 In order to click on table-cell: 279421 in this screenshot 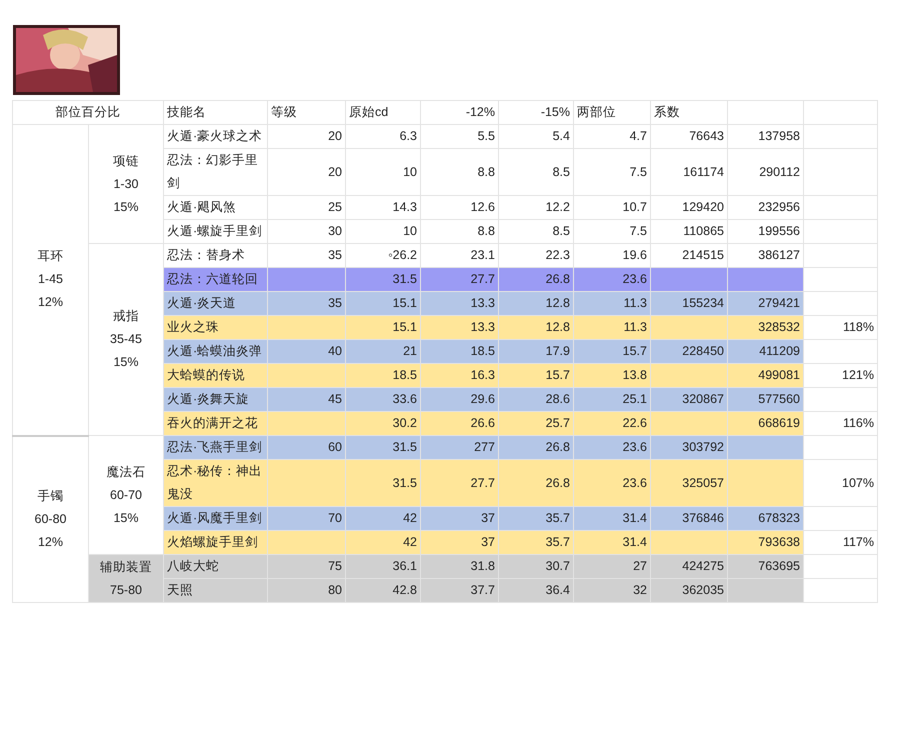, I will do `click(766, 304)`.